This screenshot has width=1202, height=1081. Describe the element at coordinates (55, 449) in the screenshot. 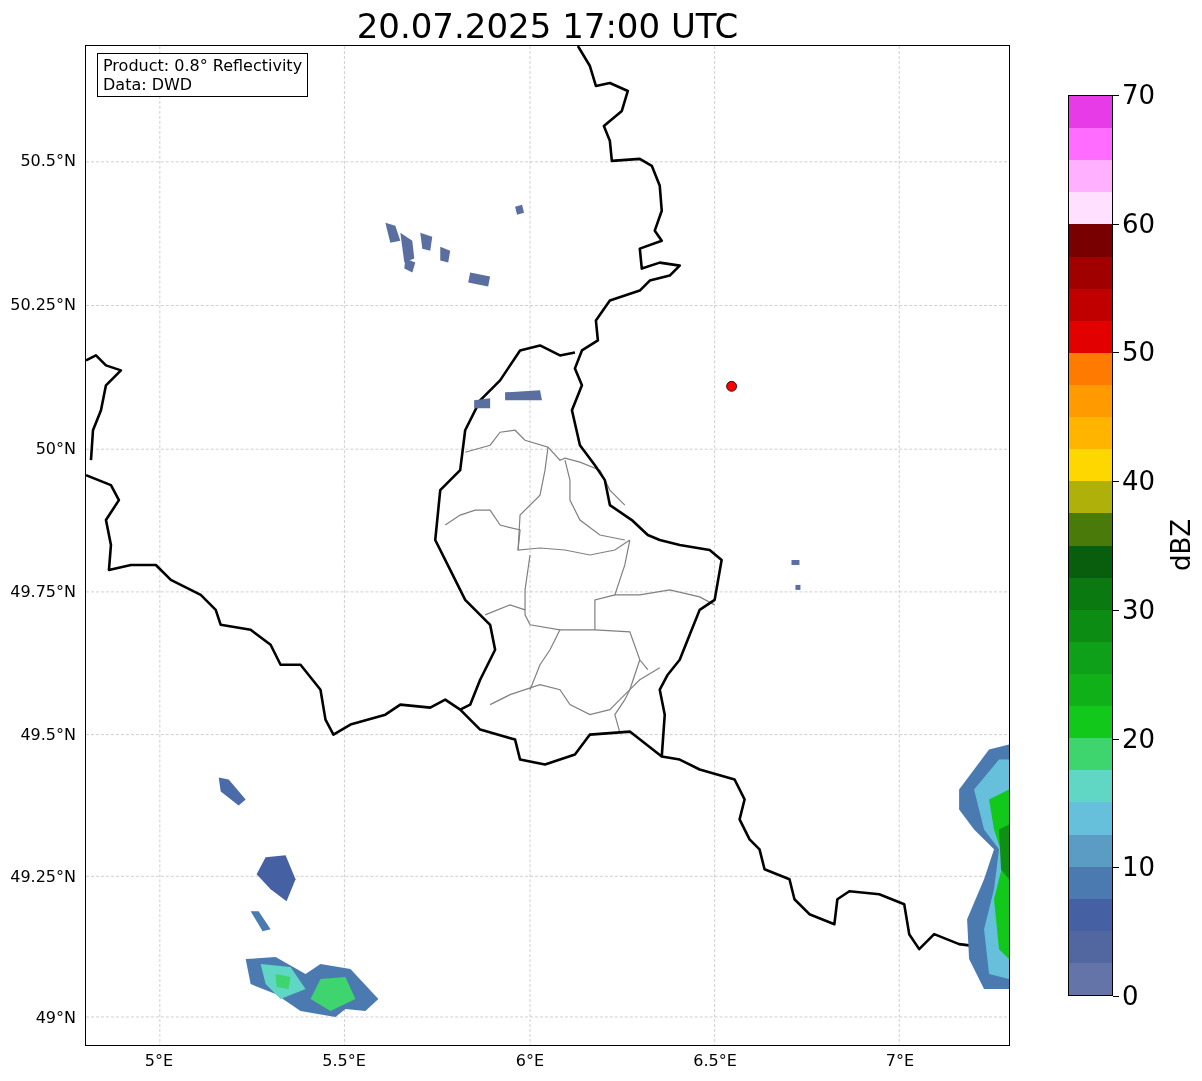

I see `latitude-label: 50°N` at that location.